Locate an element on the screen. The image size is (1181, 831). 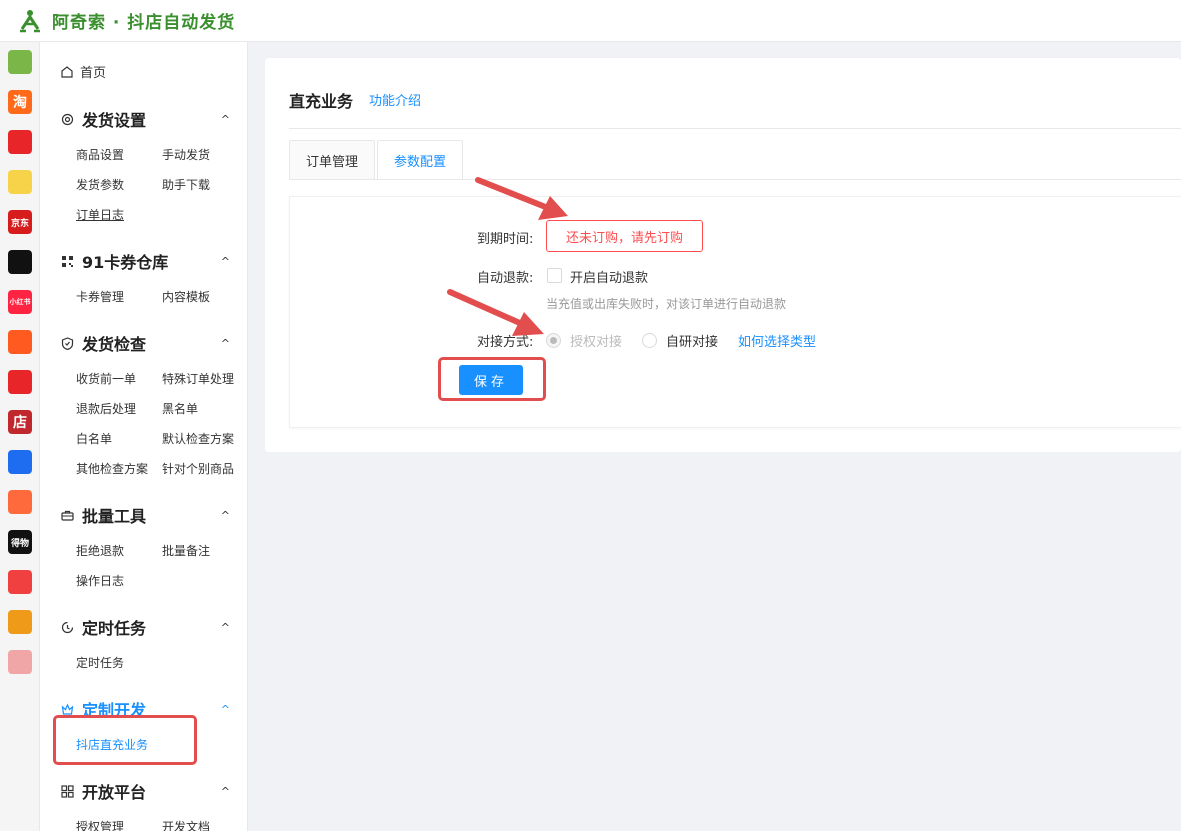
pink-bag-icon is located at coordinates (20, 662).